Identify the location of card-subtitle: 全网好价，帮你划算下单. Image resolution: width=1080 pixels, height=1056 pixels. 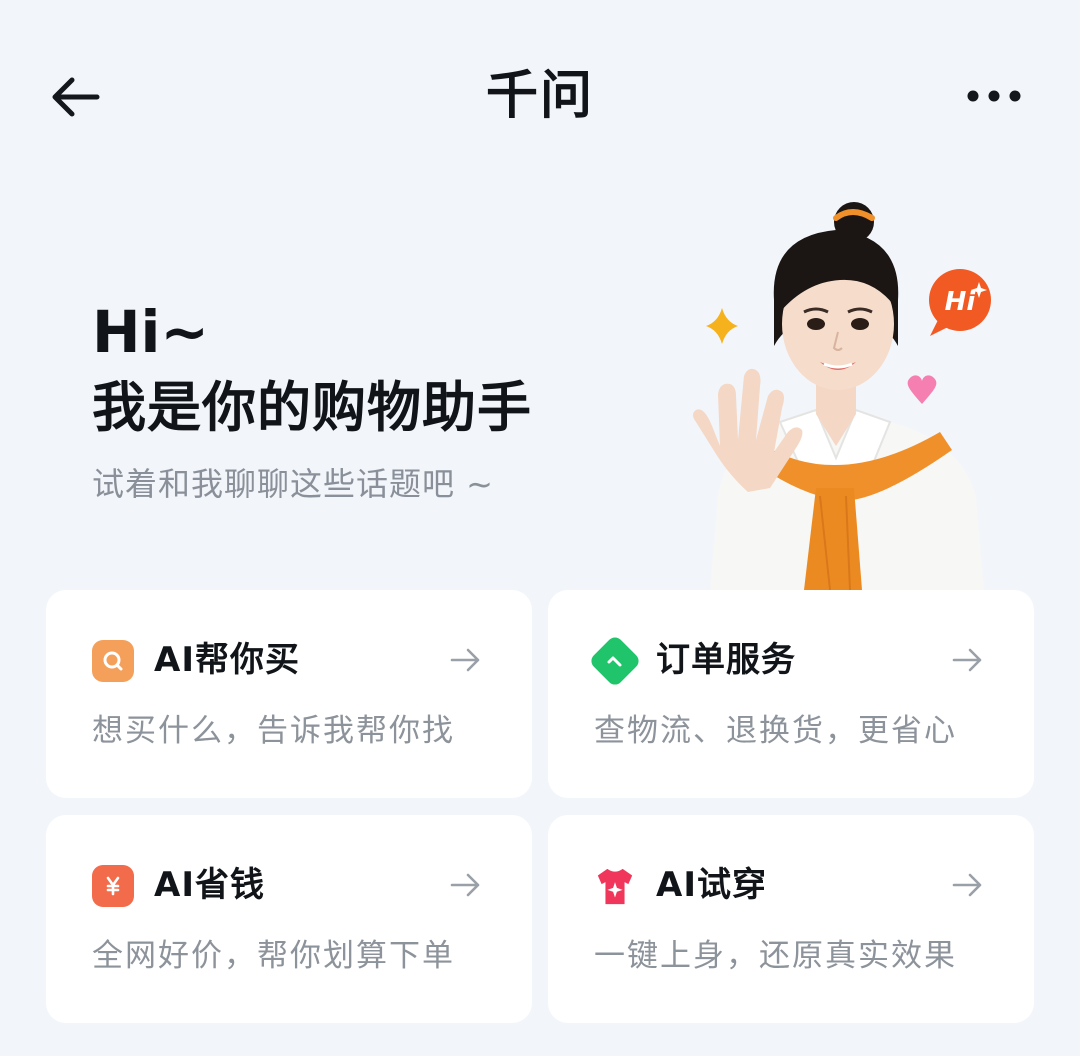
(273, 956).